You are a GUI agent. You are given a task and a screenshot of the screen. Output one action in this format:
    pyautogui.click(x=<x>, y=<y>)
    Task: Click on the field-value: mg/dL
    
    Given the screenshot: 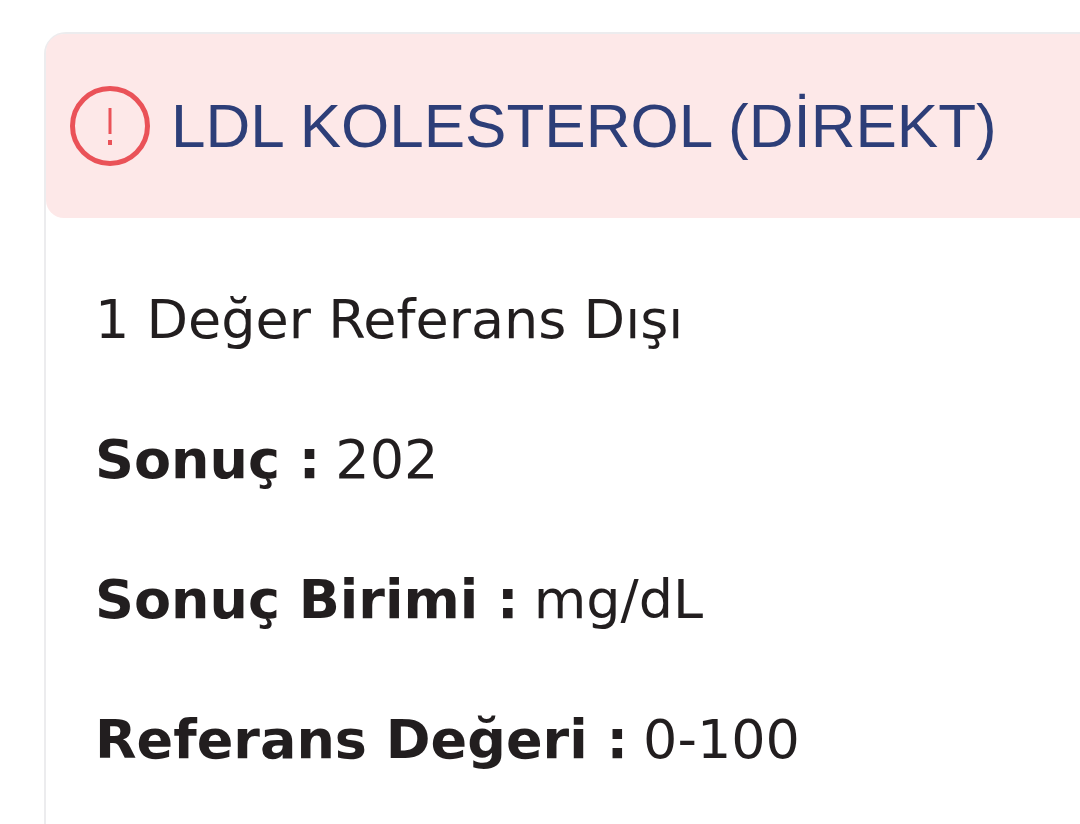 What is the action you would take?
    pyautogui.click(x=618, y=600)
    